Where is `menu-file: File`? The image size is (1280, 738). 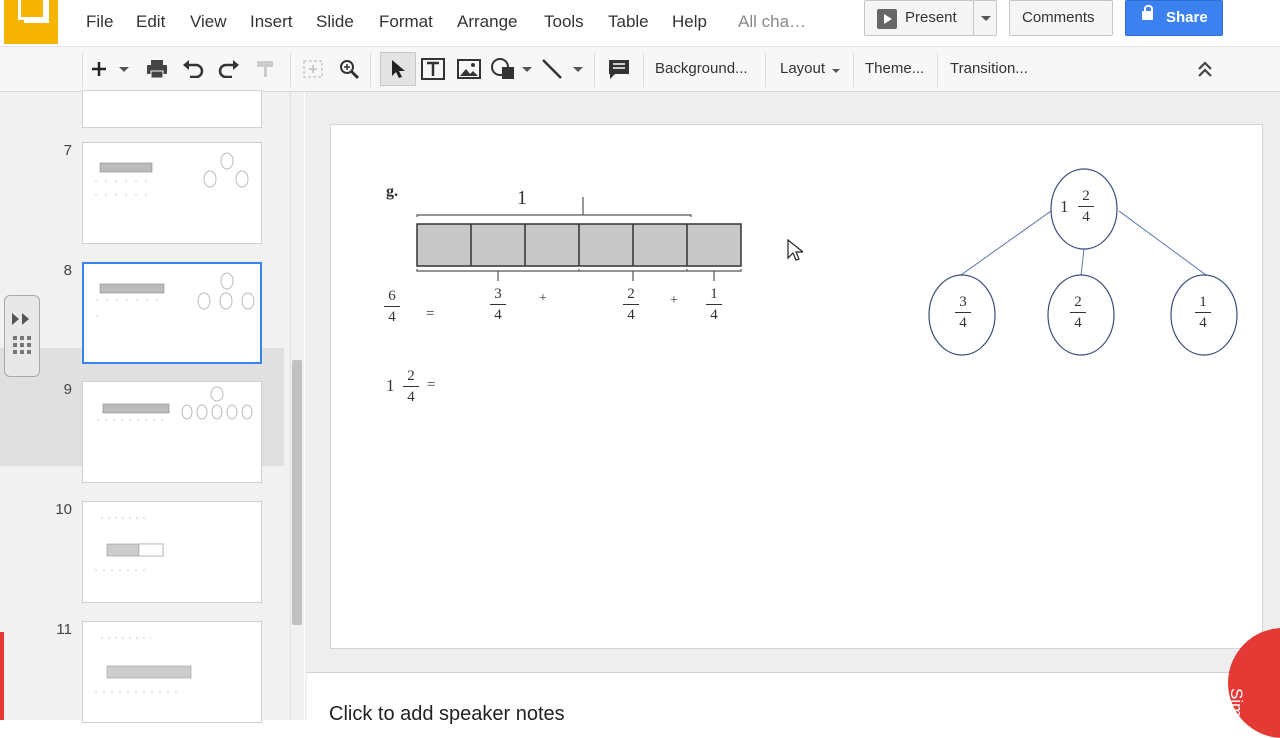
menu-file: File is located at coordinates (99, 22).